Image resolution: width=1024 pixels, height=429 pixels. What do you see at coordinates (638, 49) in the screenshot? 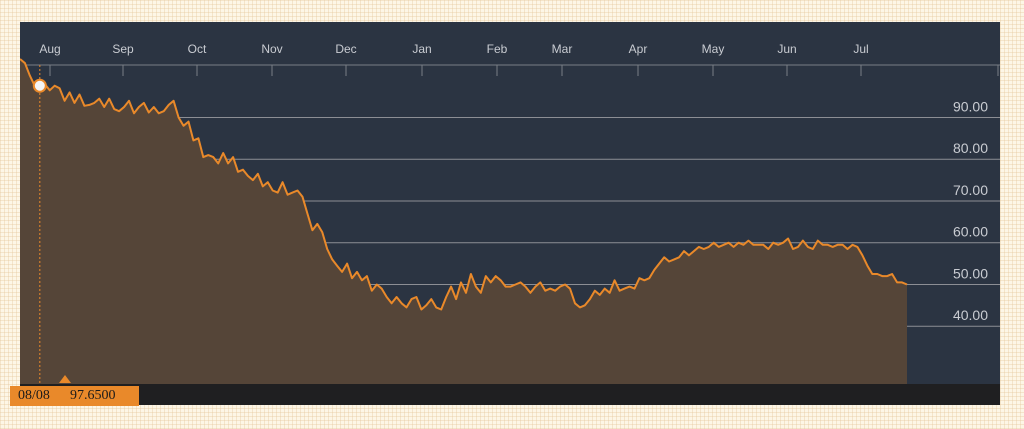
I see `x-tick-label: Apr` at bounding box center [638, 49].